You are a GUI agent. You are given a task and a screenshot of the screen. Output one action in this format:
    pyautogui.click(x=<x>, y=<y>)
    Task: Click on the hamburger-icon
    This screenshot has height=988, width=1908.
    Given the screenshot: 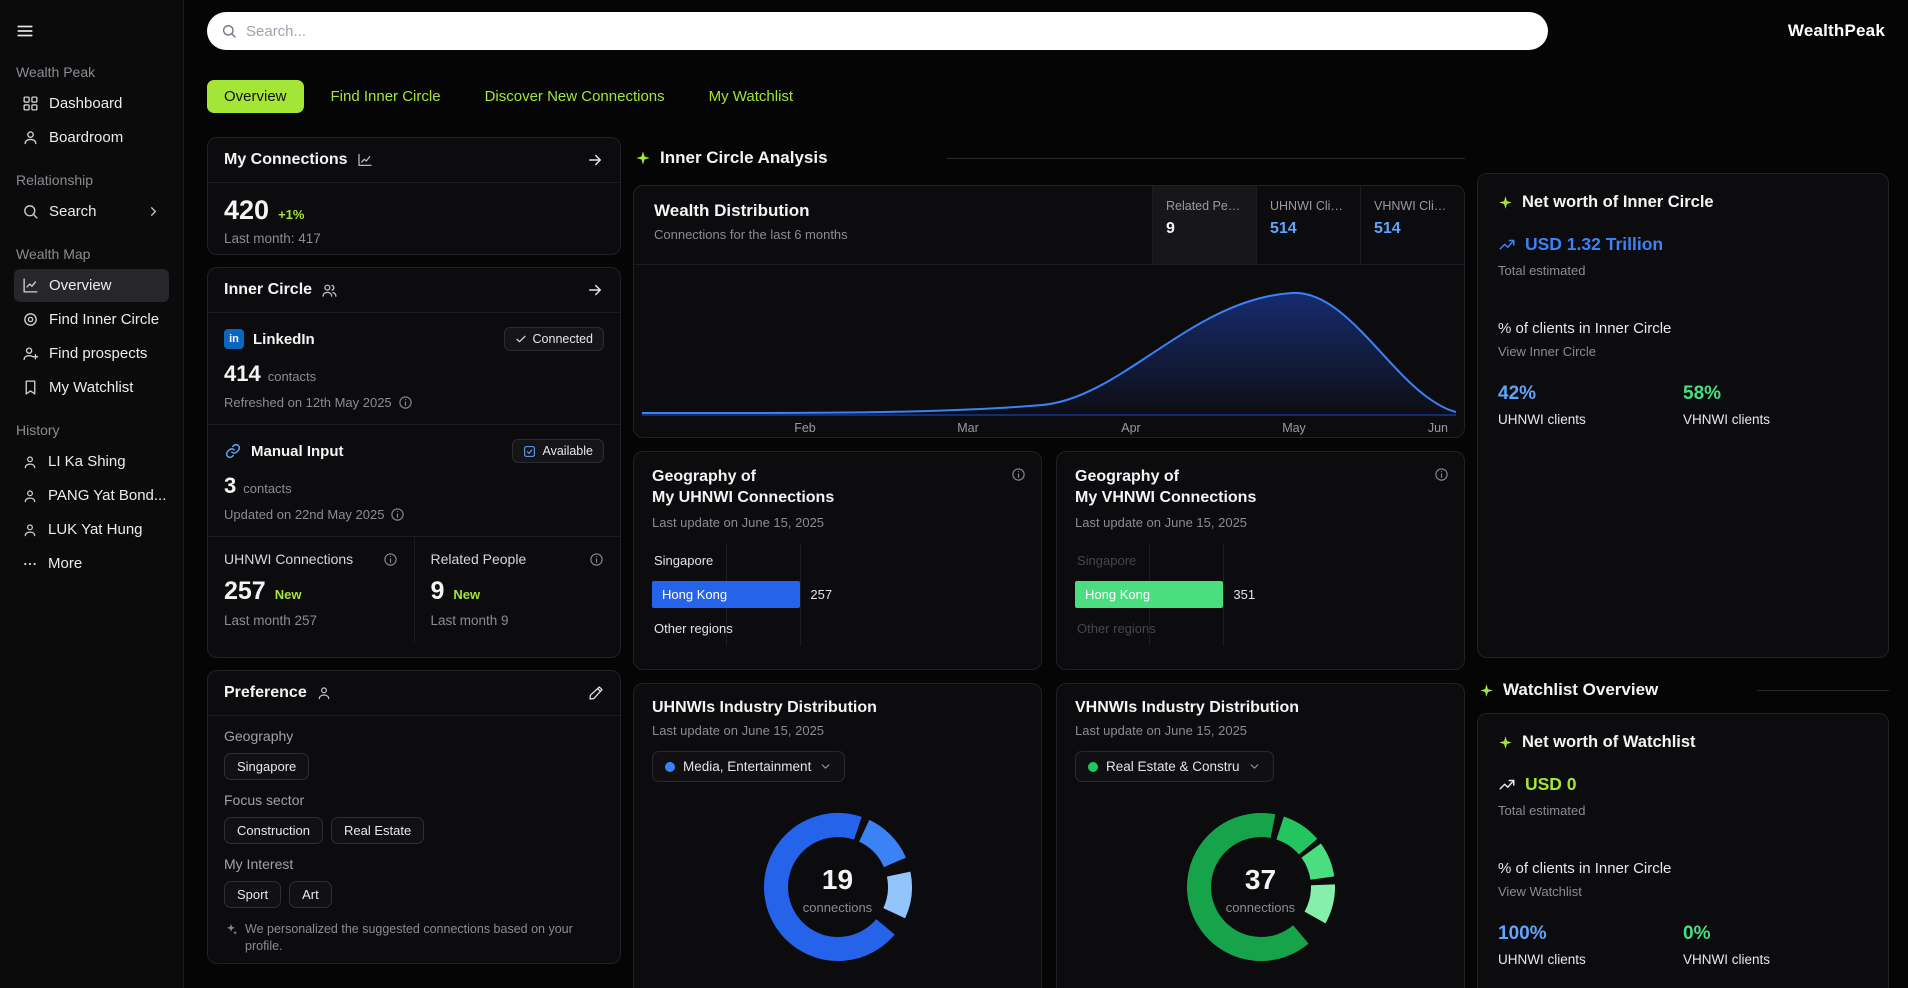 What is the action you would take?
    pyautogui.click(x=25, y=31)
    